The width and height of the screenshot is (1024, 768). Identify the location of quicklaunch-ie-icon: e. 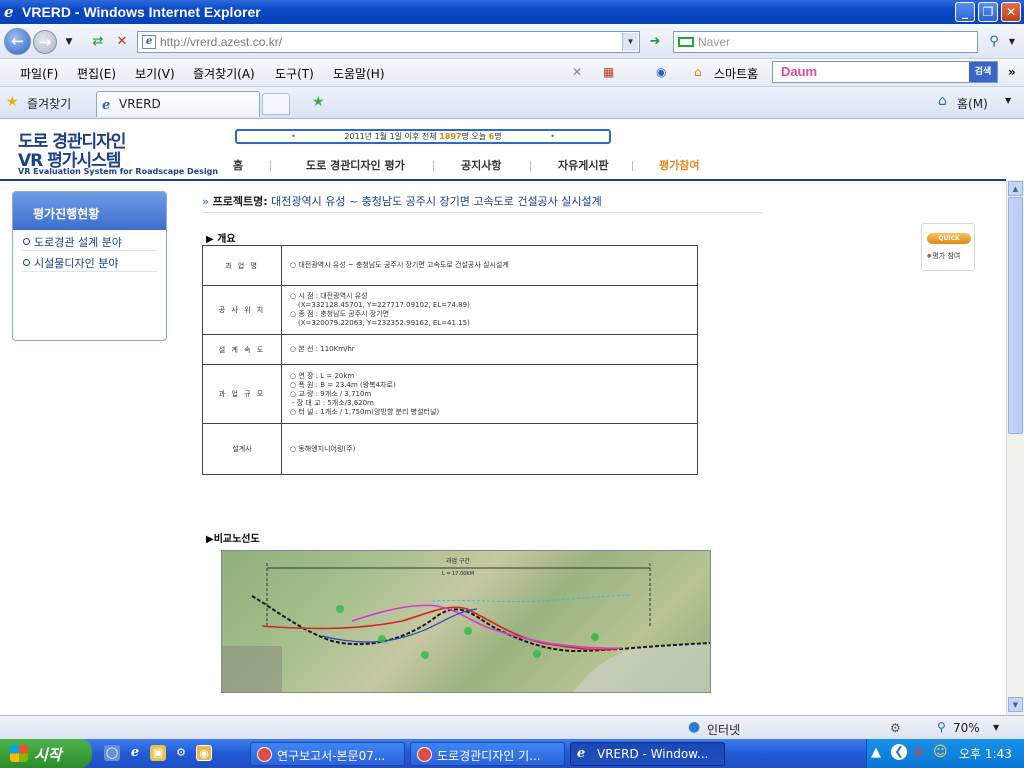
(135, 753).